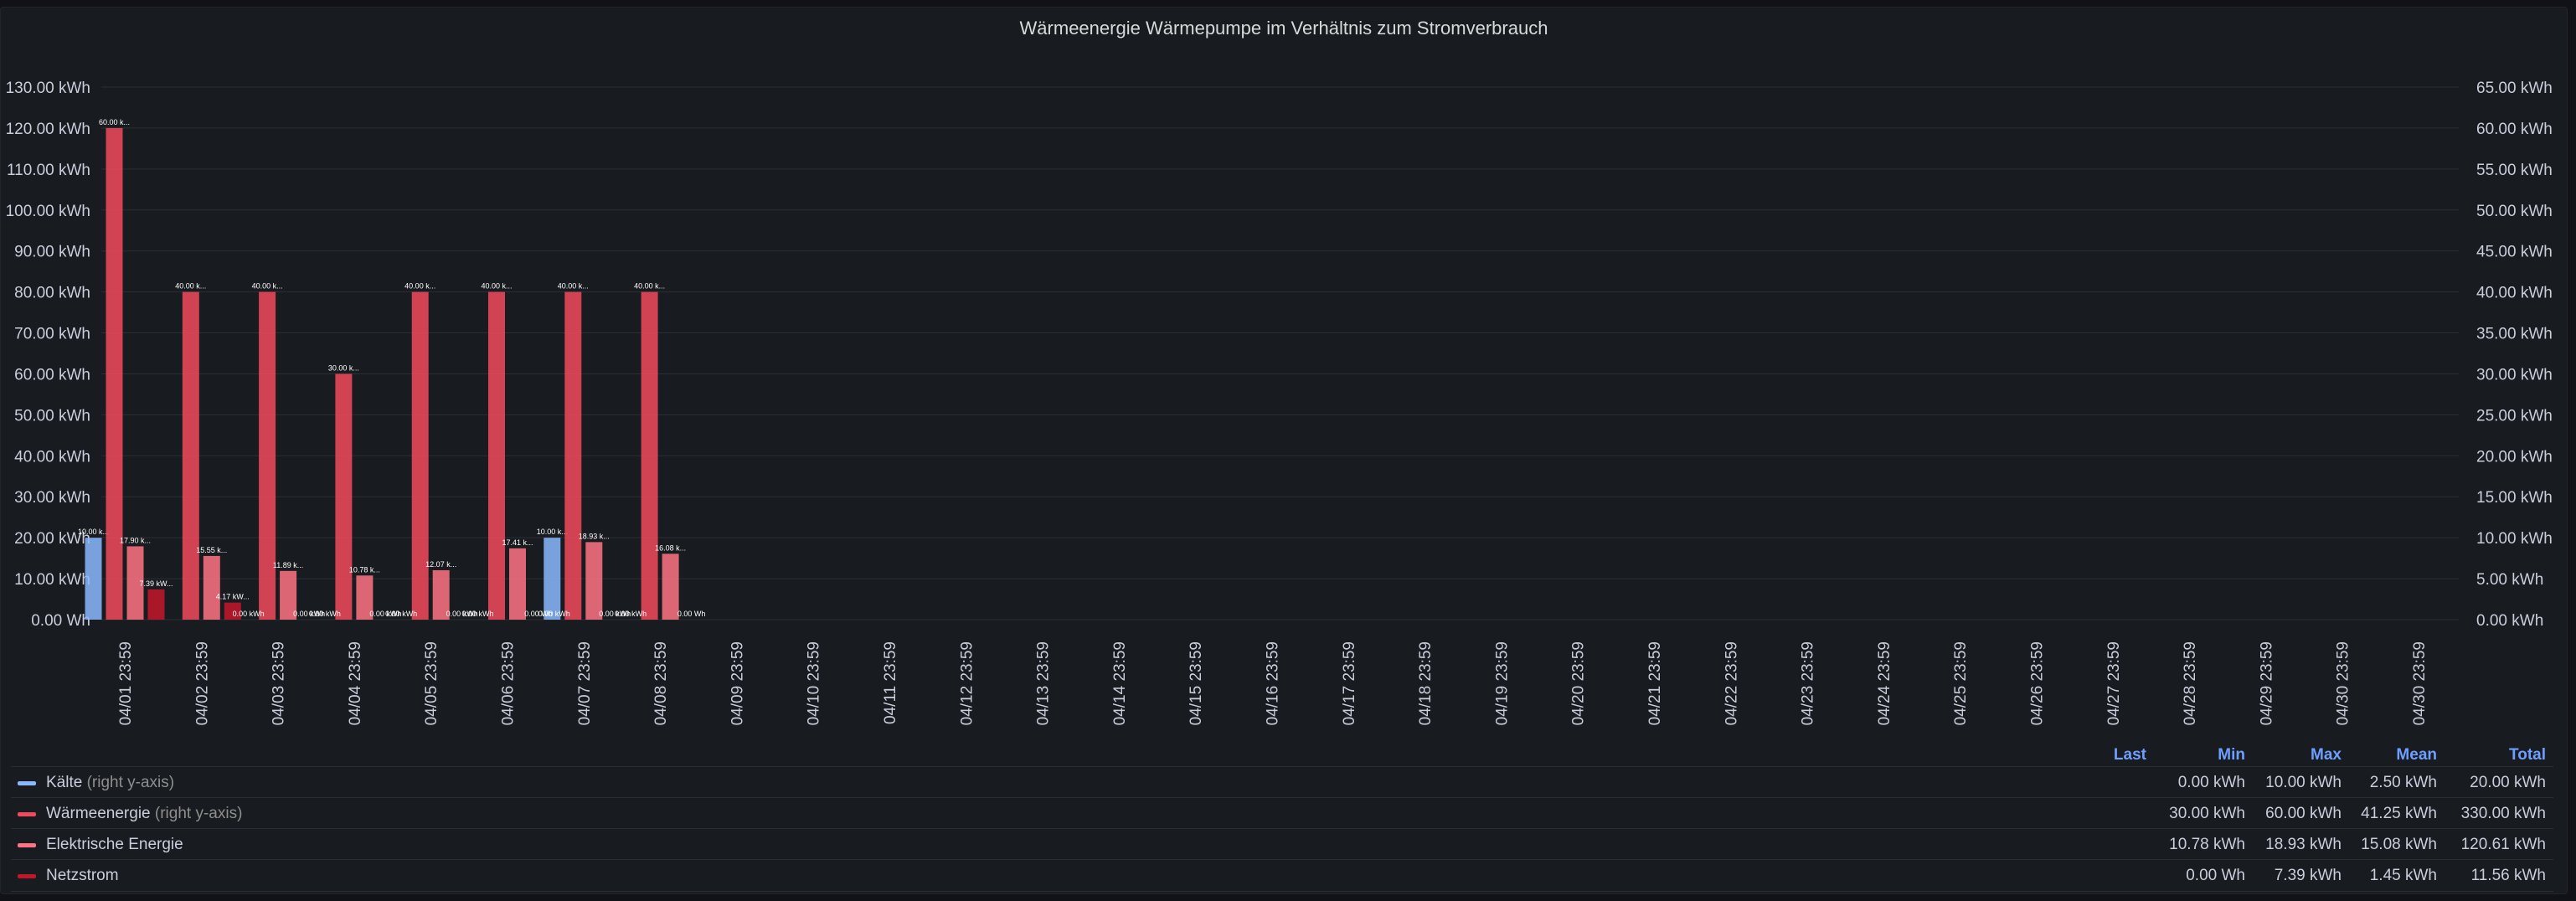  Describe the element at coordinates (48, 170) in the screenshot. I see `y-tick-left: 110.00 kWh` at that location.